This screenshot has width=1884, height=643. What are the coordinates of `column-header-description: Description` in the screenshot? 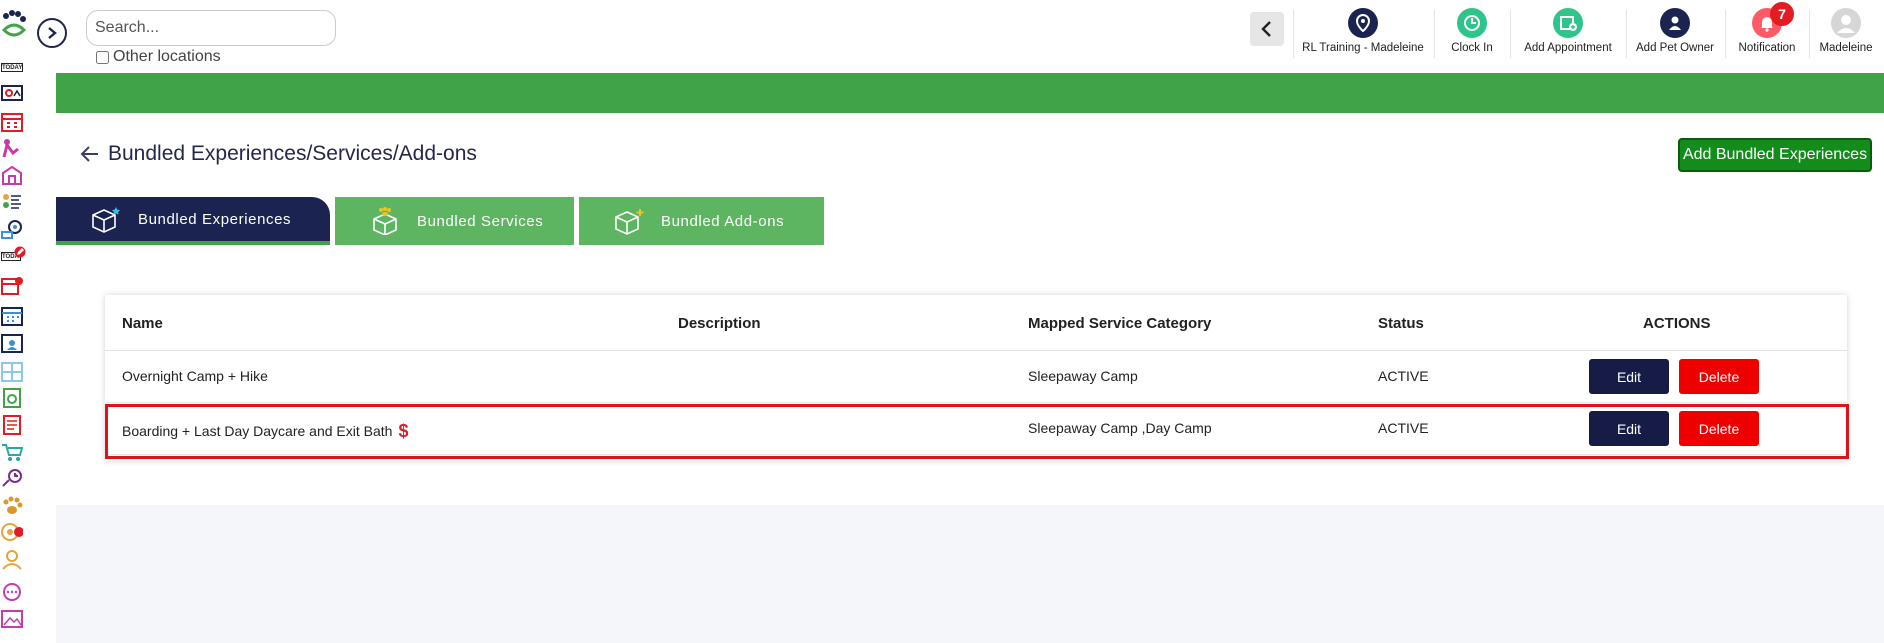 It's located at (719, 323).